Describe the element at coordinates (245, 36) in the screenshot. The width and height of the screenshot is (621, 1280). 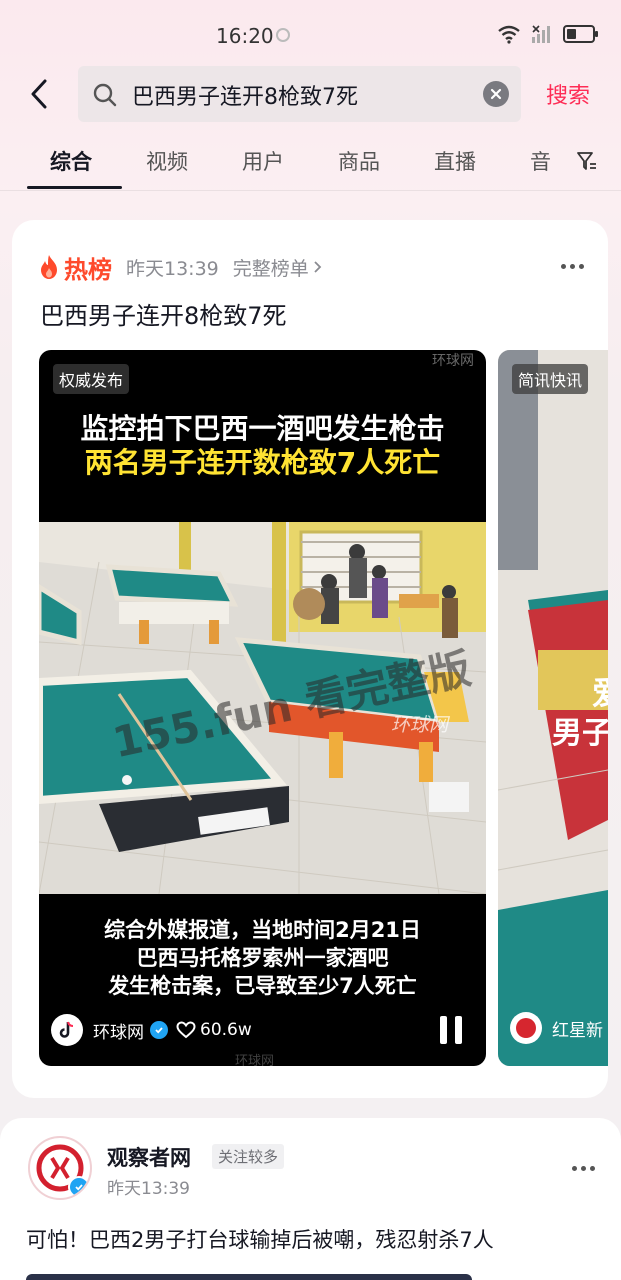
I see `status-time: 16:20` at that location.